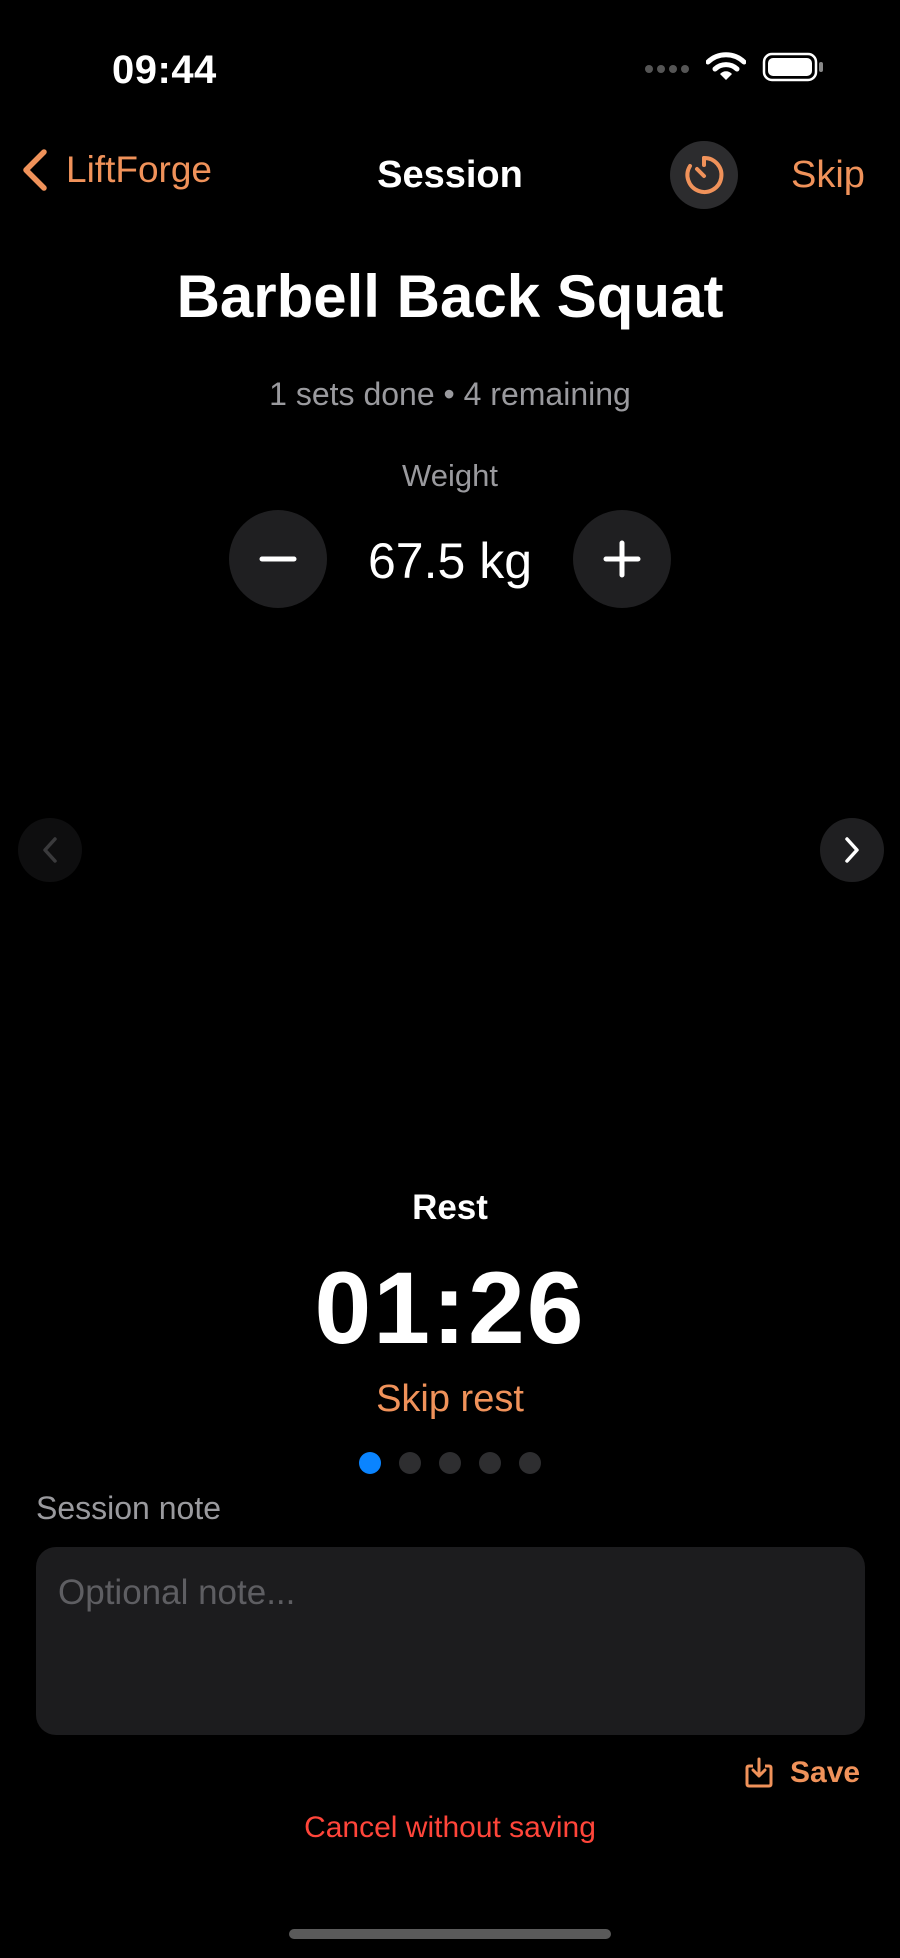  Describe the element at coordinates (450, 175) in the screenshot. I see `nav-title: Session` at that location.